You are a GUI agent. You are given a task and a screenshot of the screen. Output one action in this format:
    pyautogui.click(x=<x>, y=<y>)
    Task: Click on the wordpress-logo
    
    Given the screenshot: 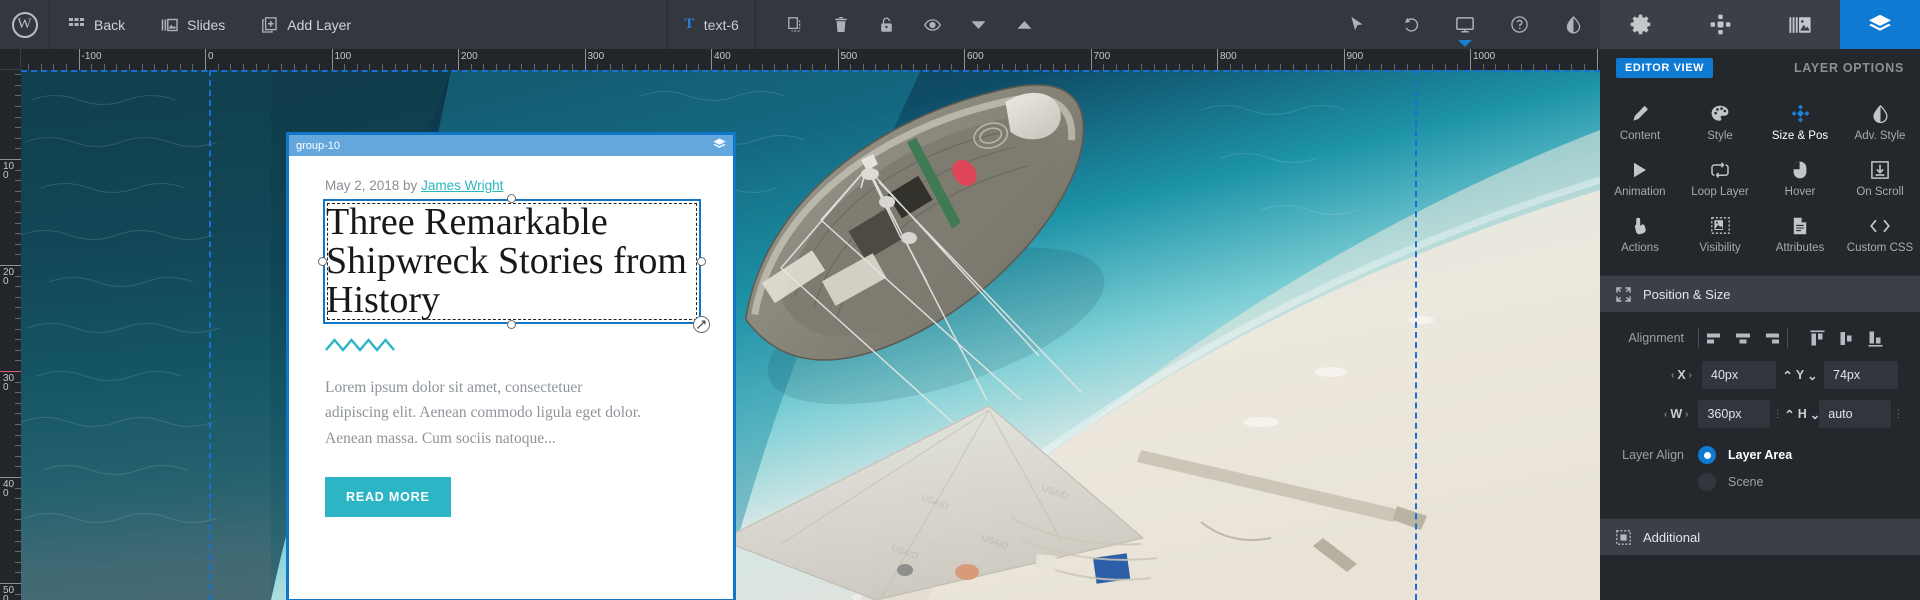 What is the action you would take?
    pyautogui.click(x=25, y=24)
    